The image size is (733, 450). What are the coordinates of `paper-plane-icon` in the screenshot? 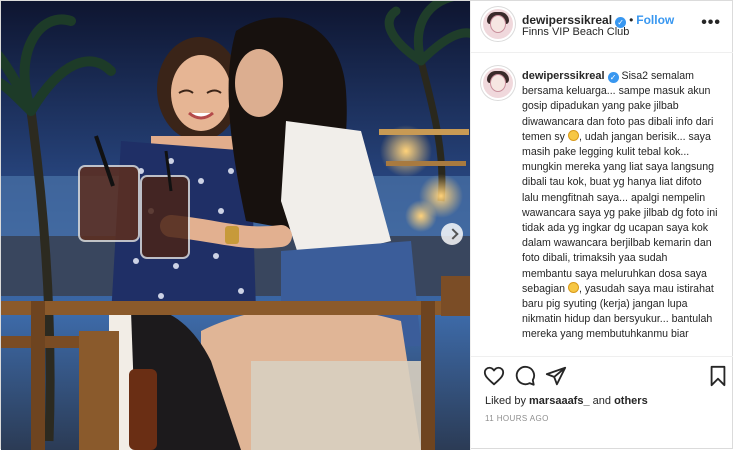 It's located at (556, 376).